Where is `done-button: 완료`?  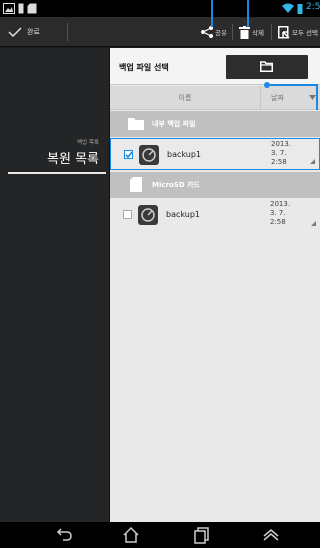 done-button: 완료 is located at coordinates (24, 32).